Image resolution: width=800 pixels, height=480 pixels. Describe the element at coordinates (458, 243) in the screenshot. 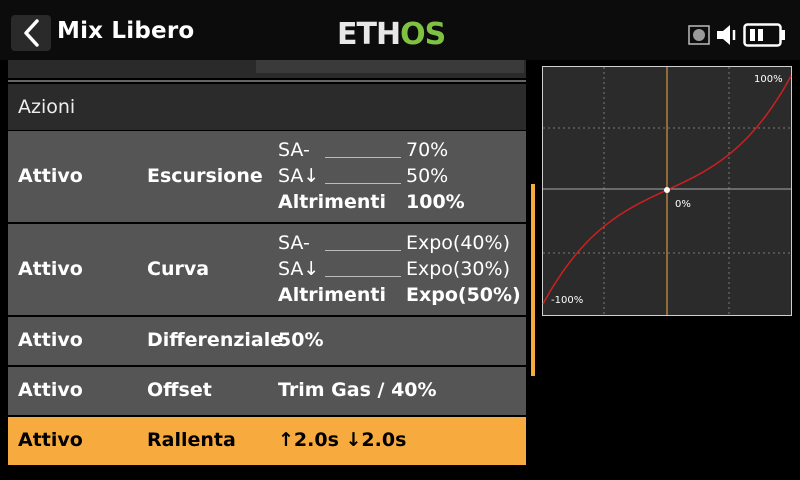

I see `condition-value: Expo(40%)` at that location.